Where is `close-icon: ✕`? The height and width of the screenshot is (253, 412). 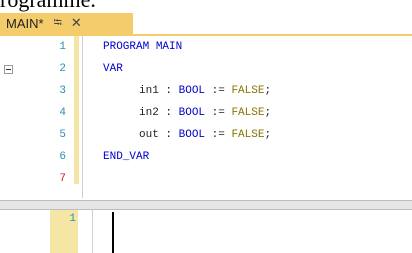
close-icon: ✕ is located at coordinates (76, 23).